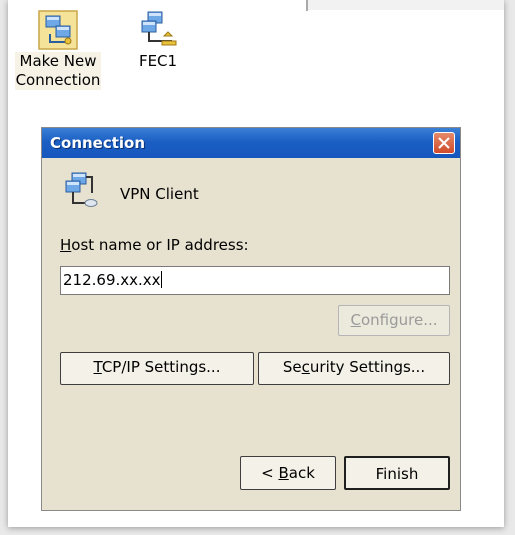  Describe the element at coordinates (154, 245) in the screenshot. I see `host-label: Host name or IP address:` at that location.